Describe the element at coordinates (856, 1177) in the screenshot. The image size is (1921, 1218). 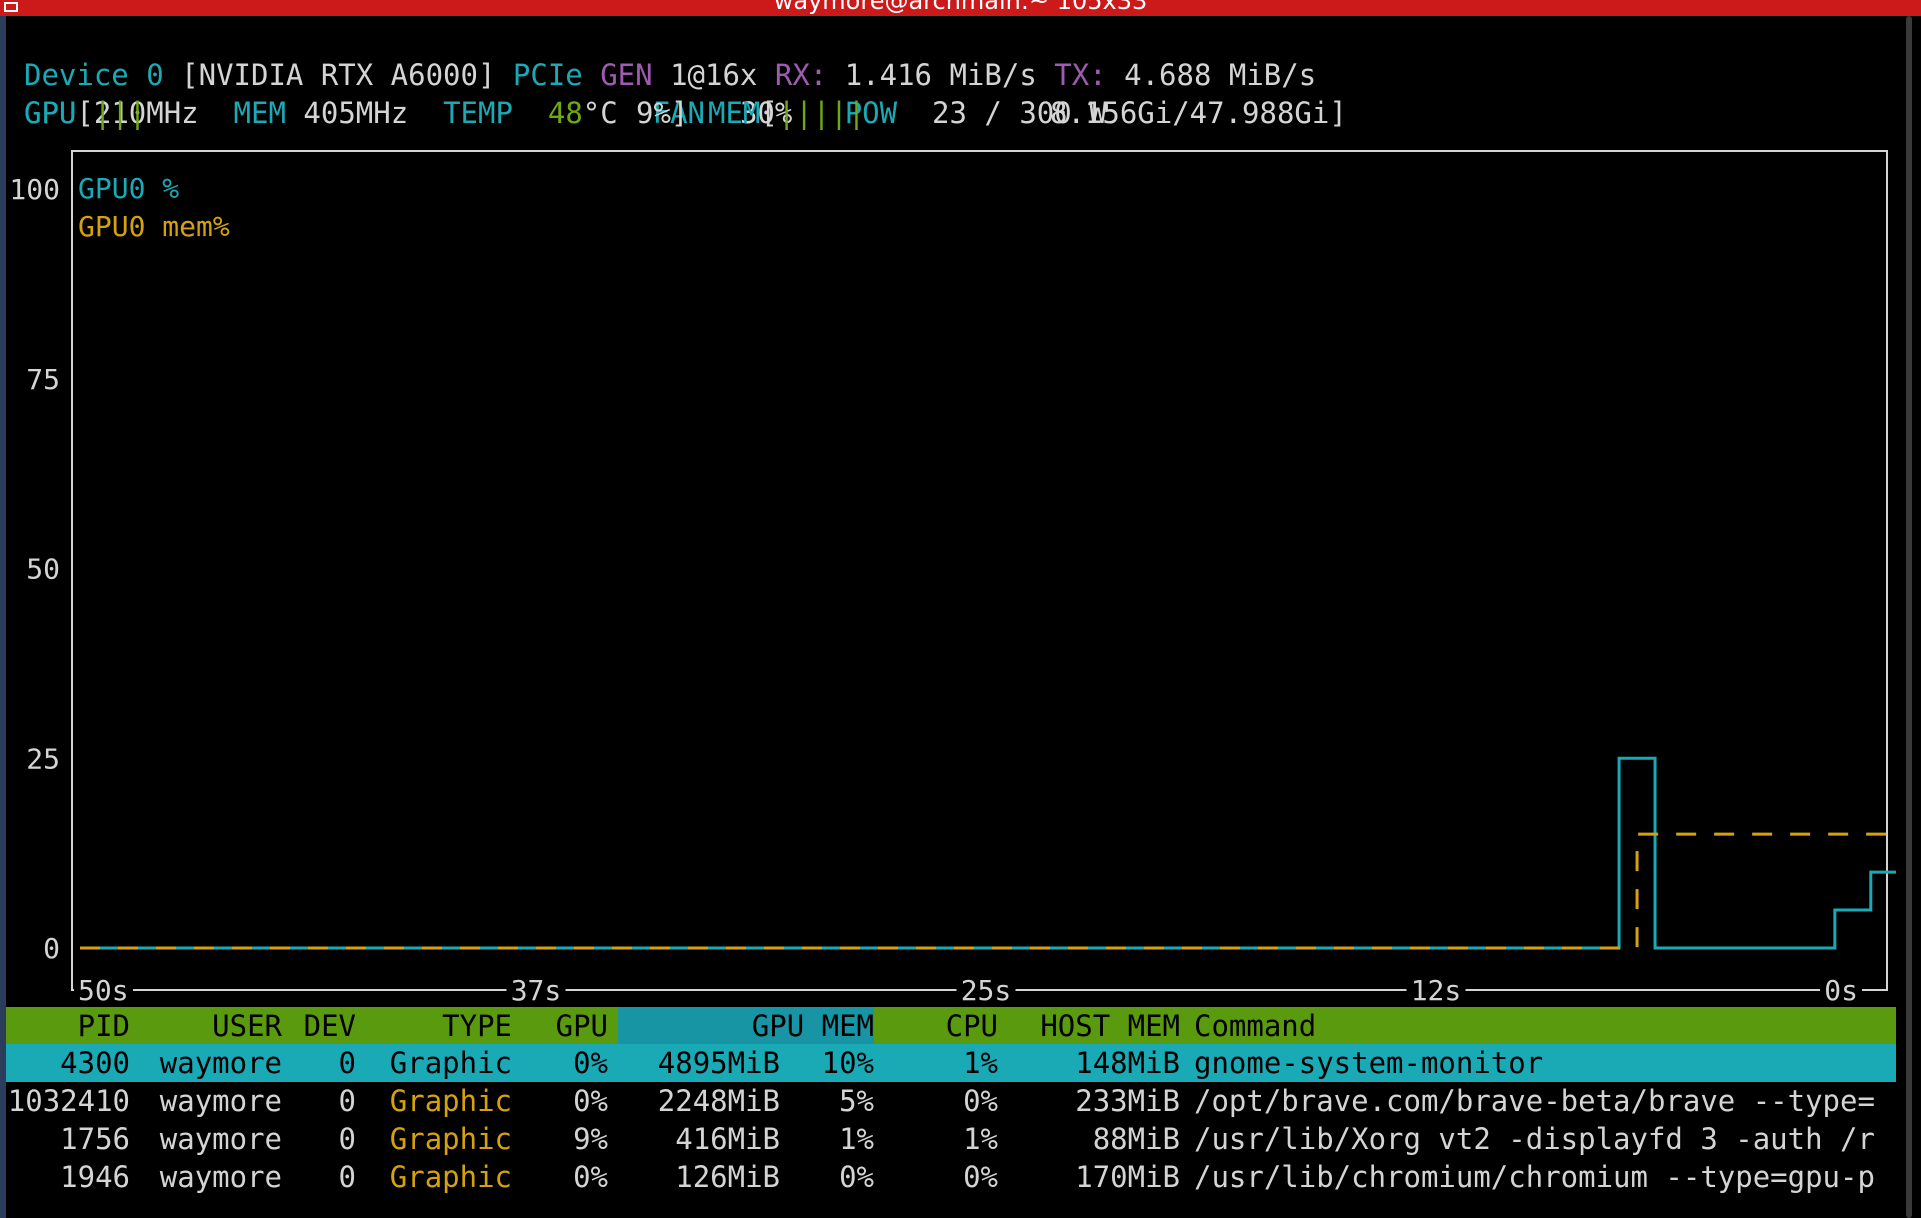
I see `cell-gpumem-pct: 0%` at that location.